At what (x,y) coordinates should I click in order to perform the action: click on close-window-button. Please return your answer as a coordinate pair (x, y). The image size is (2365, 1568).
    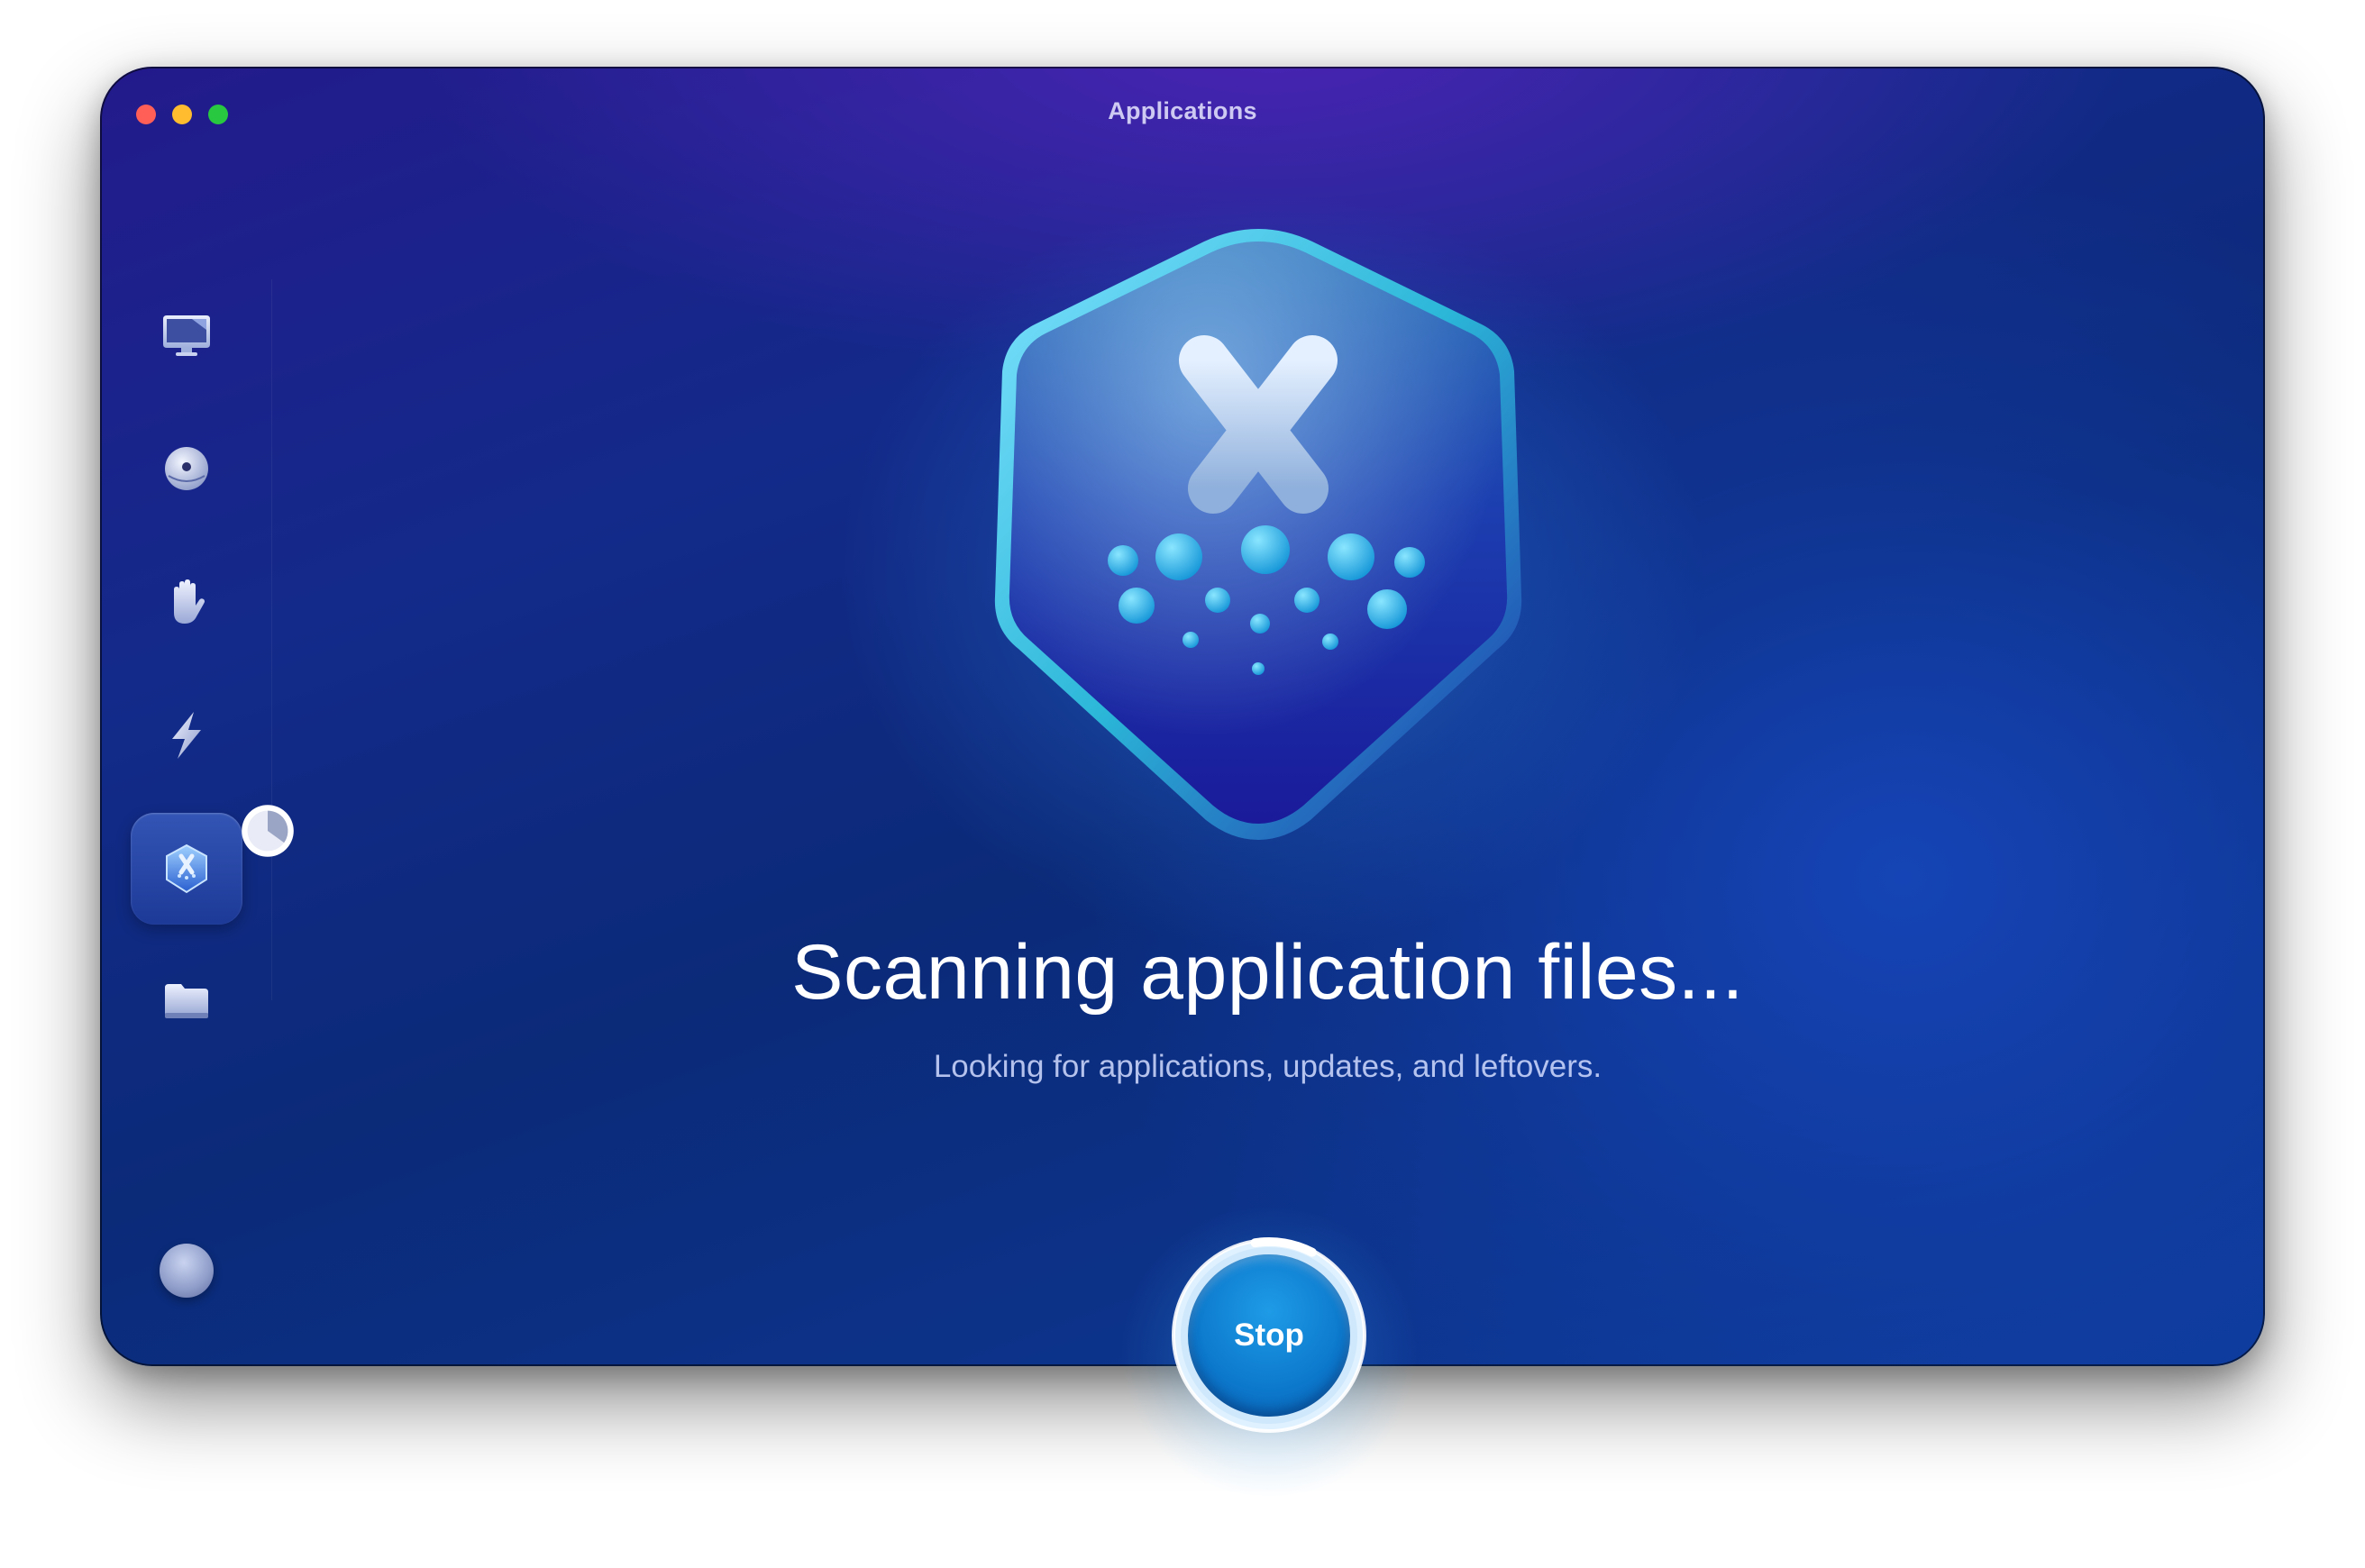
    Looking at the image, I should click on (146, 114).